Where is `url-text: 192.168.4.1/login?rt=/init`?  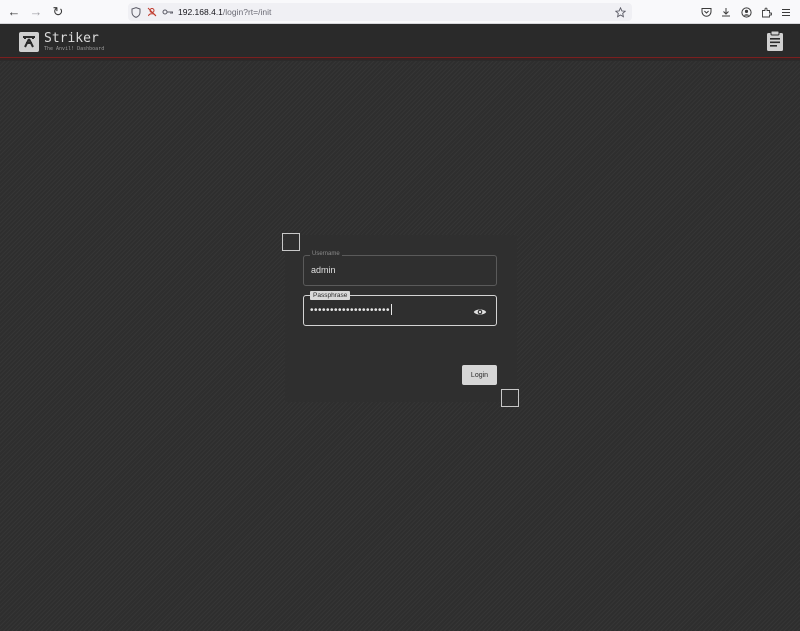 url-text: 192.168.4.1/login?rt=/init is located at coordinates (224, 12).